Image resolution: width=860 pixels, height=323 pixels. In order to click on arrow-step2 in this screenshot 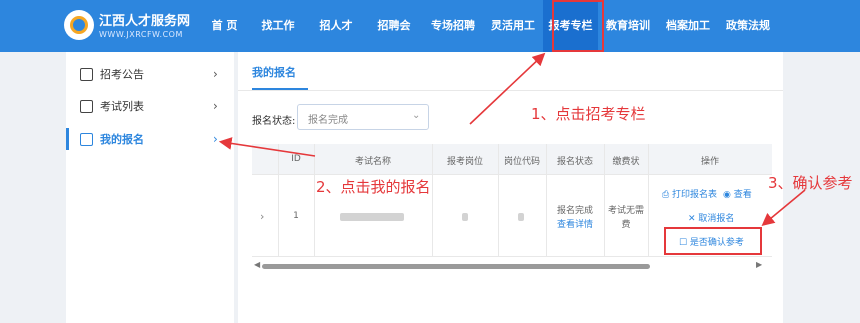, I will do `click(267, 147)`.